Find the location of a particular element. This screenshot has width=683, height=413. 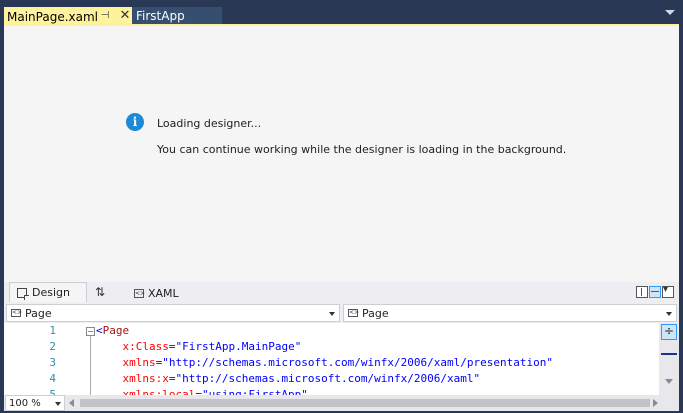

code-line: xmlns:local="using:FirstApp" is located at coordinates (202, 391).